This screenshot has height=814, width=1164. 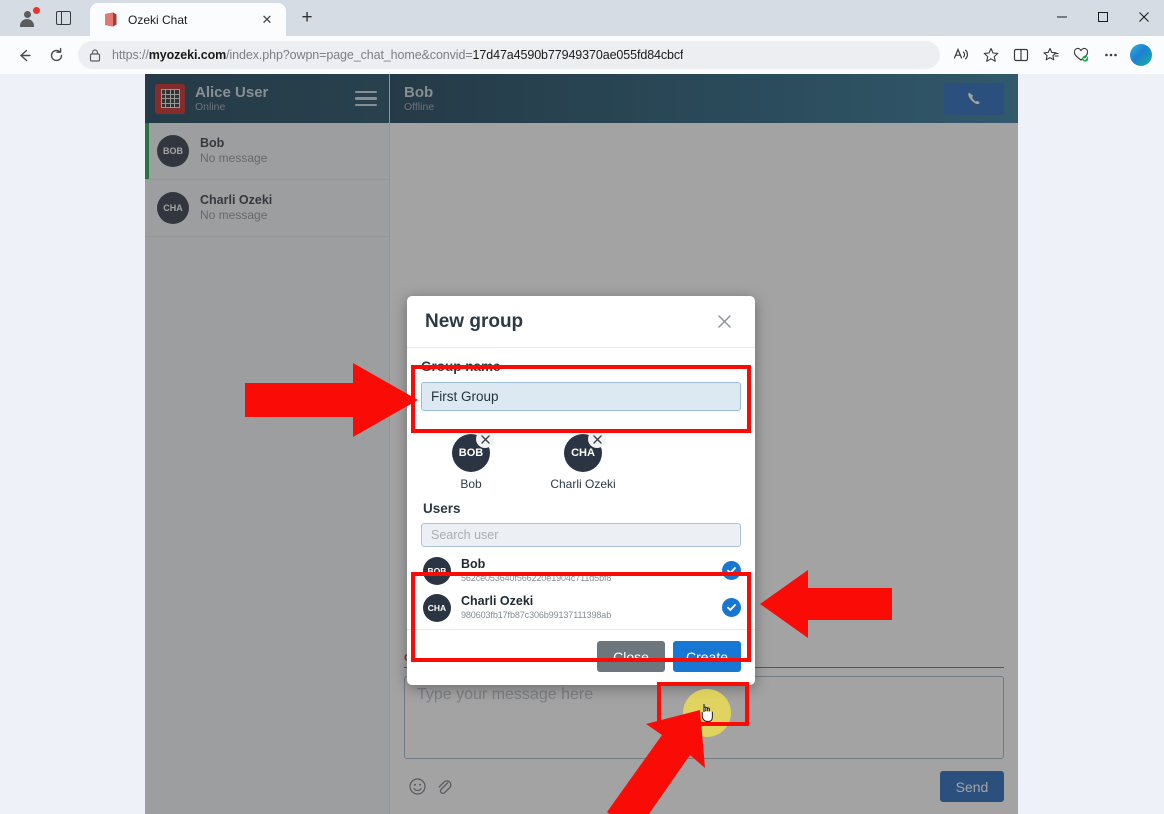 What do you see at coordinates (437, 570) in the screenshot?
I see `avatar: BOB` at bounding box center [437, 570].